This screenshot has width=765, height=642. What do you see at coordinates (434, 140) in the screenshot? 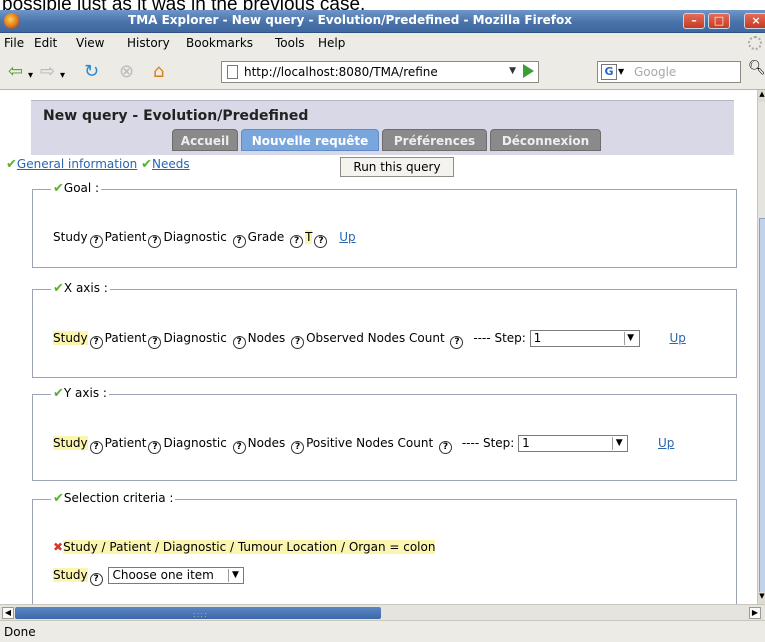
I see `tab-preferences: Préférences` at bounding box center [434, 140].